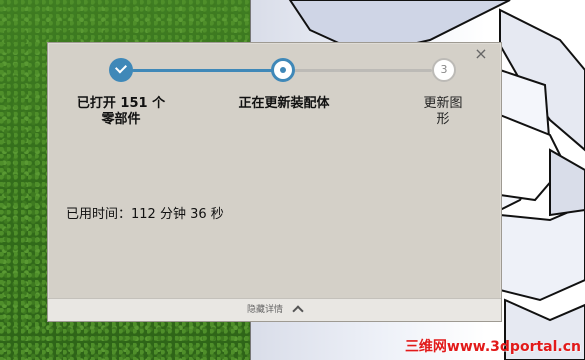 The image size is (585, 360). I want to click on step-1-label: 已打开 151 个零部件, so click(121, 111).